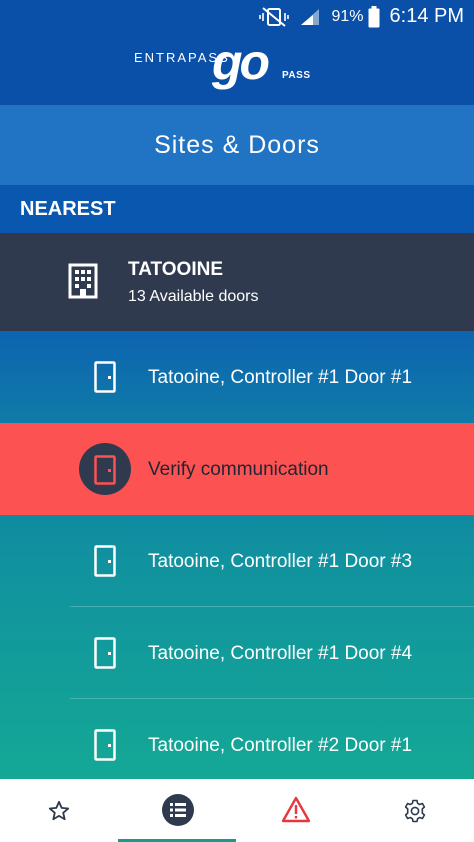 This screenshot has height=842, width=474. I want to click on bottom-navigation, so click(237, 810).